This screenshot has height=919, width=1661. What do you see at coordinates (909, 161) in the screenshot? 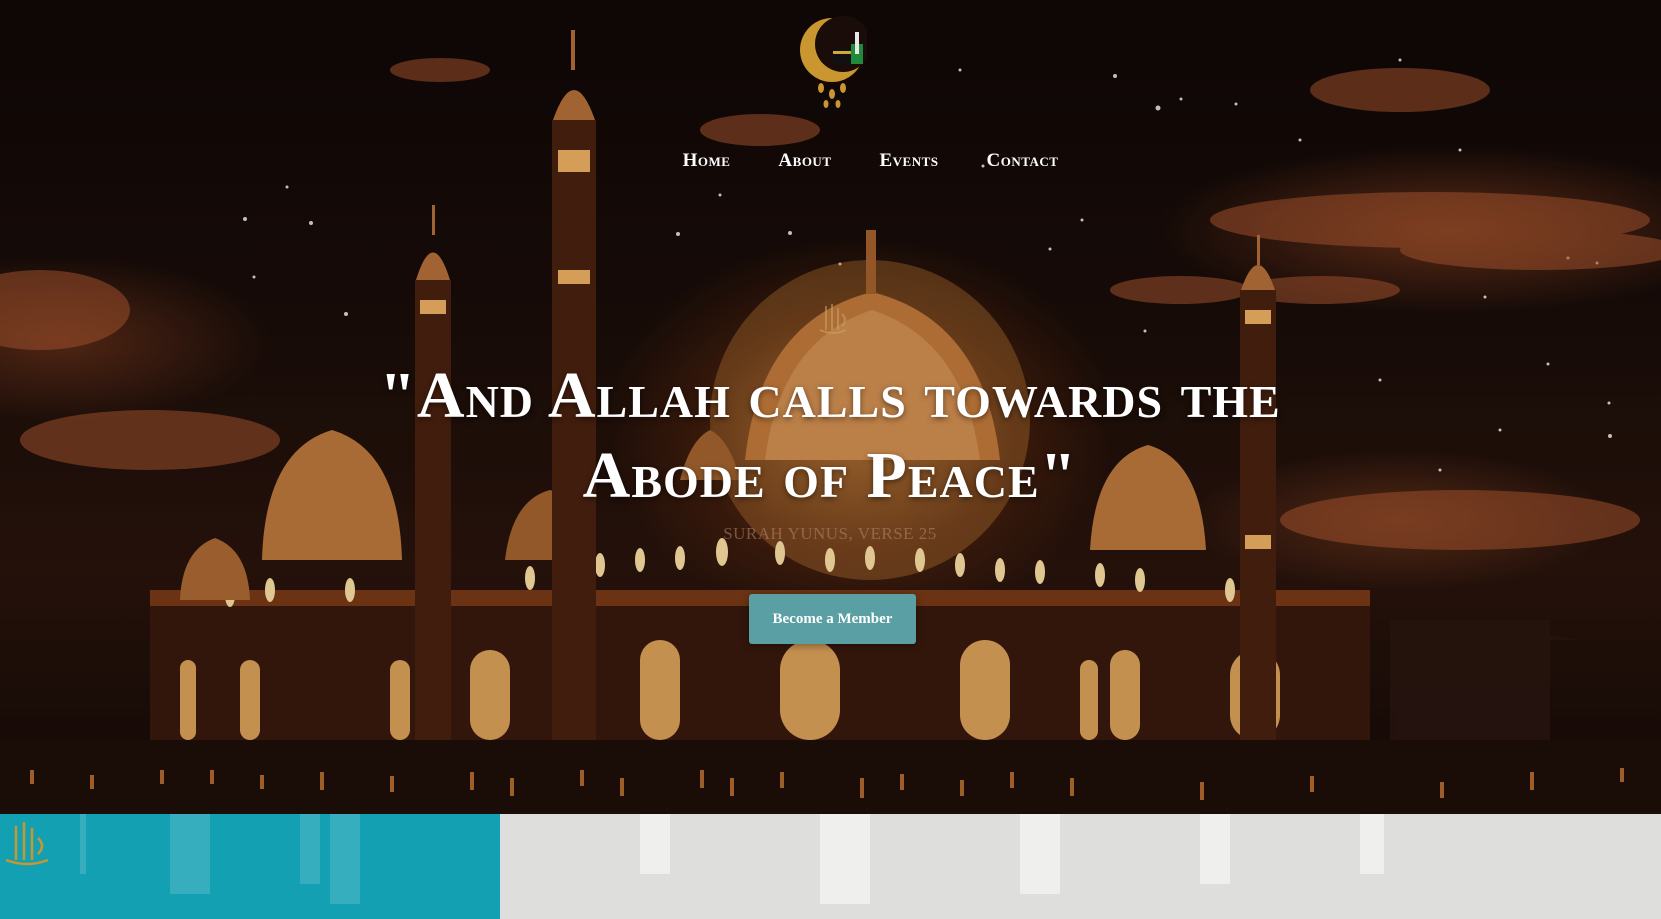
I see `nav-events: Events` at bounding box center [909, 161].